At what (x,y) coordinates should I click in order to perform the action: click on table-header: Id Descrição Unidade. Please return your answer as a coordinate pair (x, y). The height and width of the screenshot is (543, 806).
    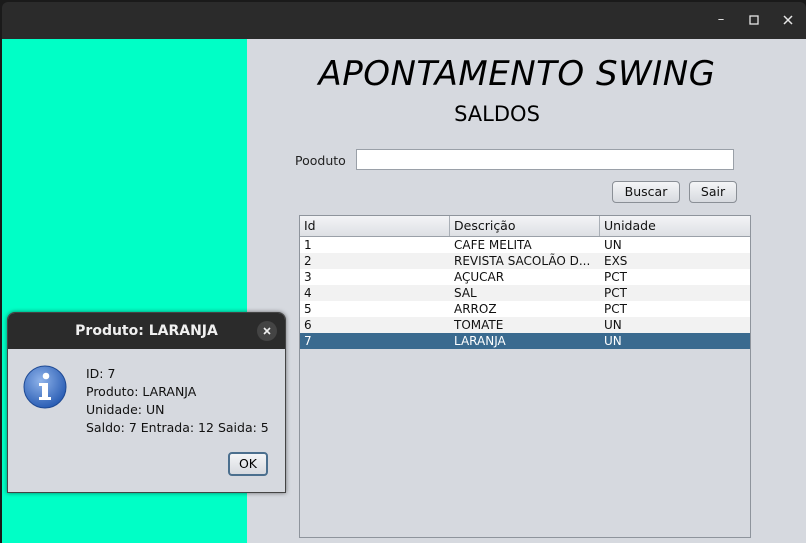
    Looking at the image, I should click on (525, 226).